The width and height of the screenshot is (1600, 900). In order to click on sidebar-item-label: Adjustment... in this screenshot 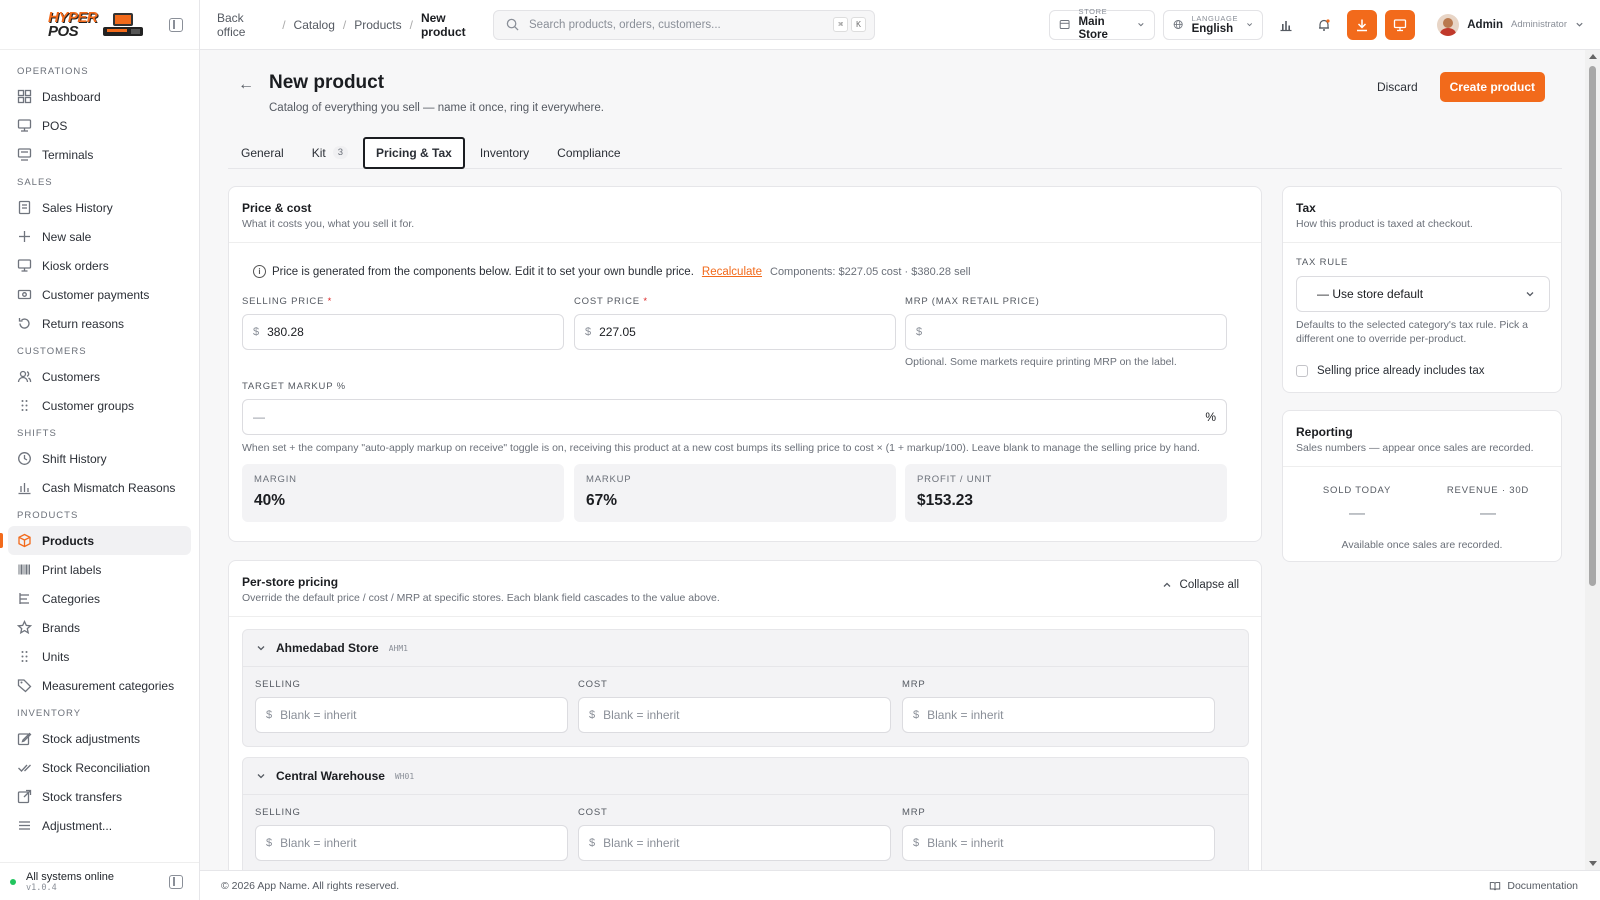, I will do `click(77, 825)`.